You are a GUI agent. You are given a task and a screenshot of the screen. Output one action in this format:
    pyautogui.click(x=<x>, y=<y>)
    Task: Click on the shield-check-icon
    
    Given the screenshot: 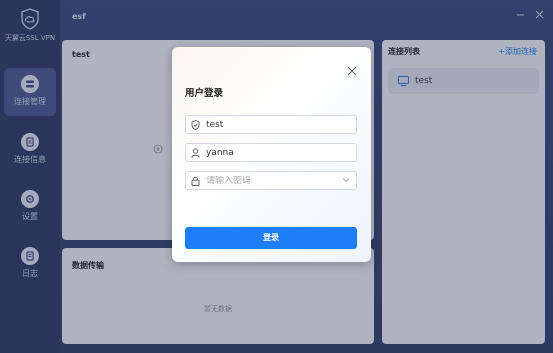 What is the action you would take?
    pyautogui.click(x=195, y=124)
    